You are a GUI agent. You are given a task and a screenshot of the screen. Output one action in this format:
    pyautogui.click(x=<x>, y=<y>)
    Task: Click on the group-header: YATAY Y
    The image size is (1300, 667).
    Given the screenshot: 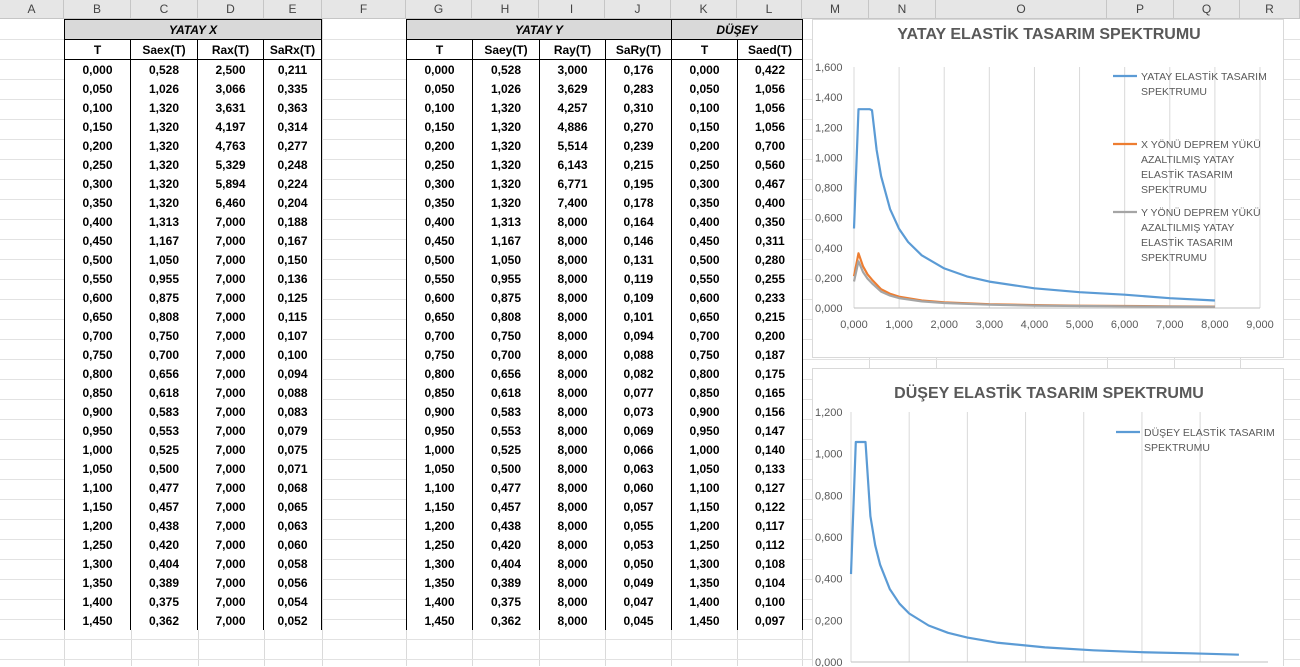 What is the action you would take?
    pyautogui.click(x=539, y=29)
    